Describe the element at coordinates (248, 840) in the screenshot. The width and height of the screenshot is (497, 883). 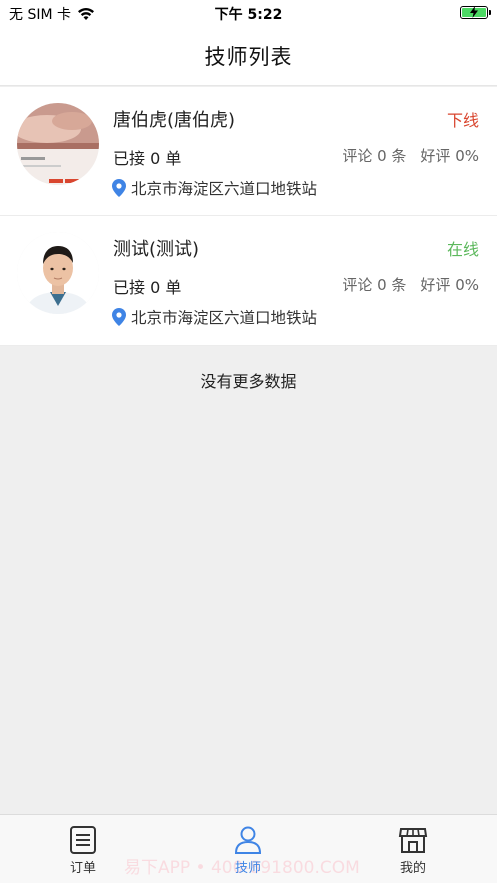
I see `person-icon` at that location.